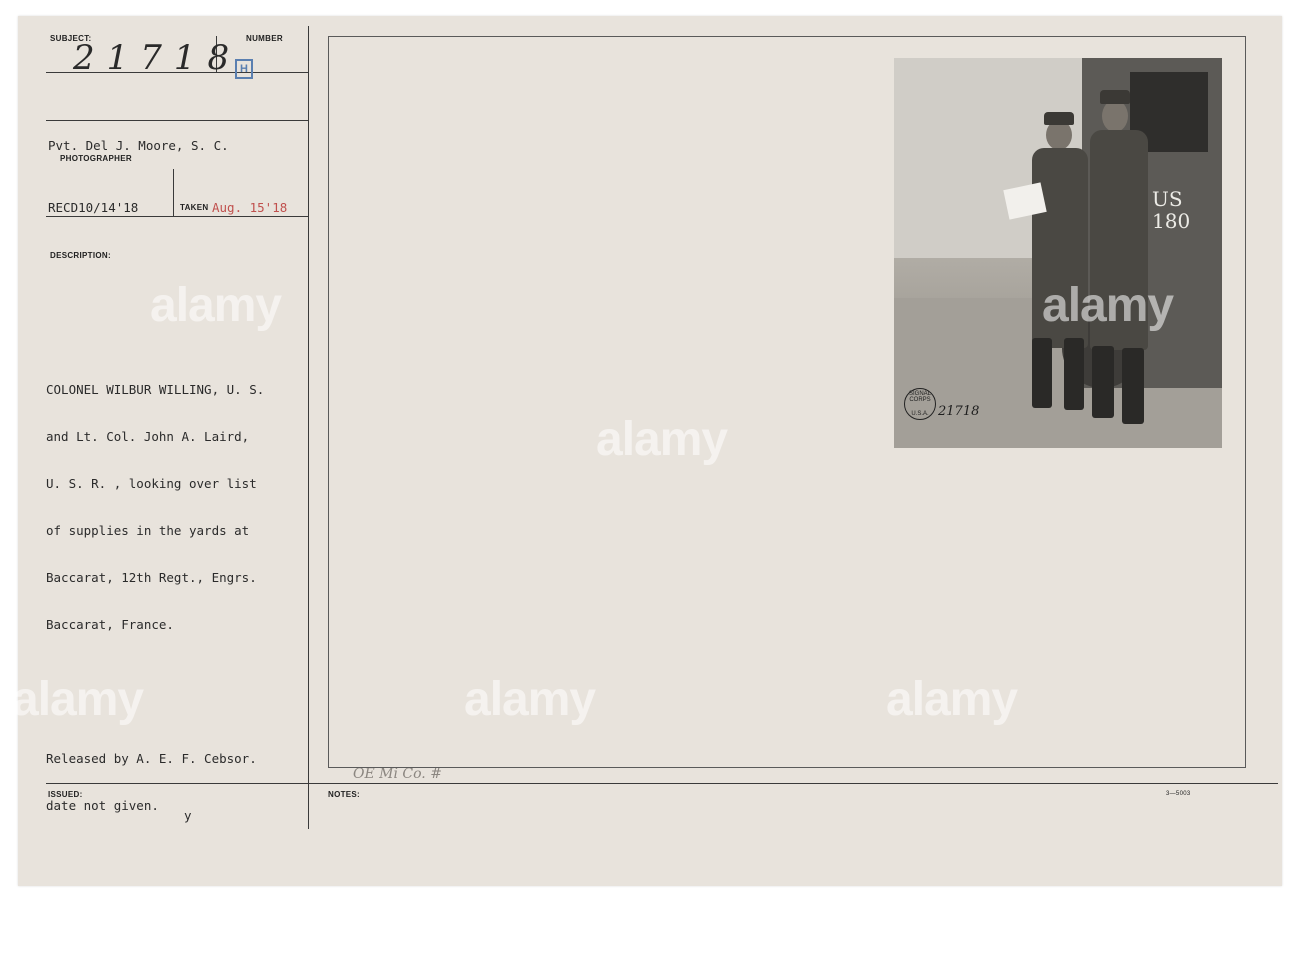  Describe the element at coordinates (138, 145) in the screenshot. I see `photographer-name: Pvt. Del J. Moore, S. C.` at that location.